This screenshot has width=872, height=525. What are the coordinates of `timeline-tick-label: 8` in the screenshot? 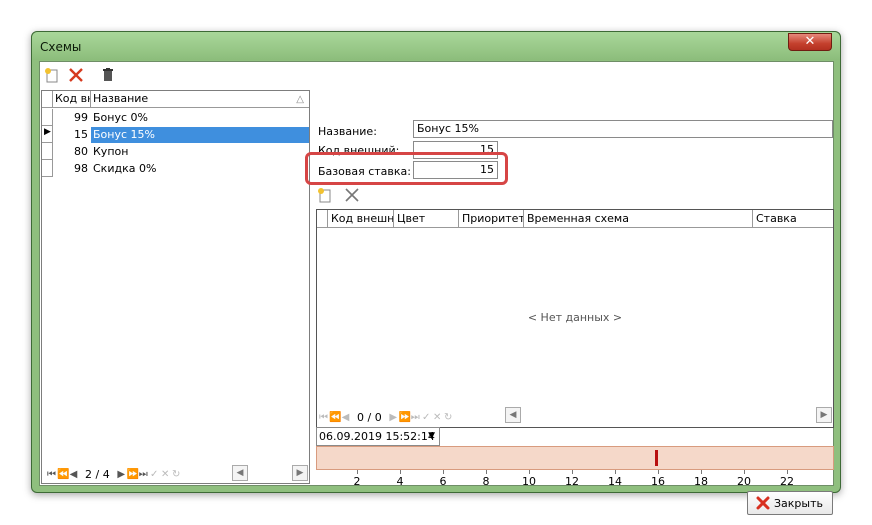 It's located at (486, 481).